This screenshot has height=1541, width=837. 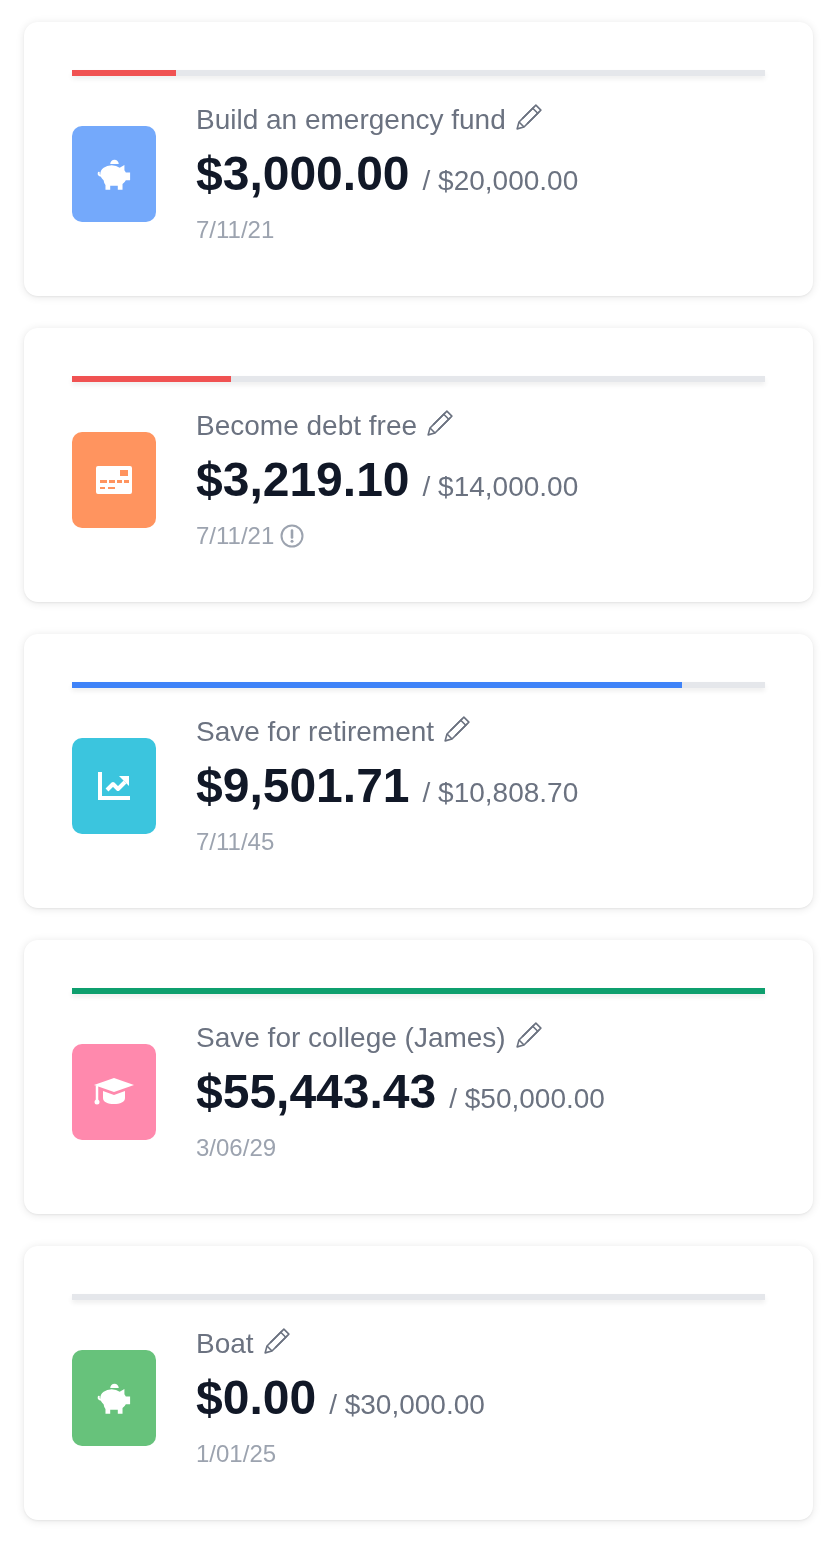 I want to click on target-amount: / $14,000.00, so click(x=500, y=487).